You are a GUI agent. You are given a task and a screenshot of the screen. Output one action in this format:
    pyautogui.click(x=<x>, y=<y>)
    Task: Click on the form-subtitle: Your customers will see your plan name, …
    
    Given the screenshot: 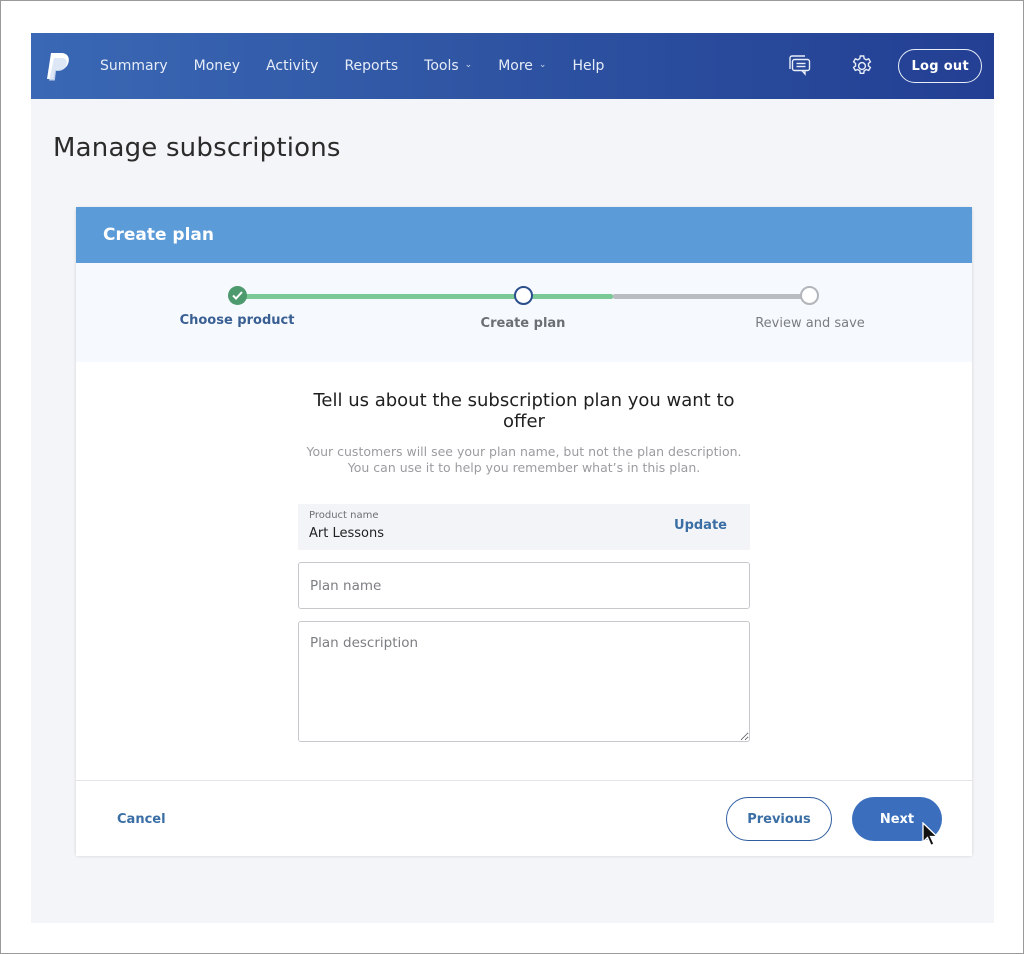 What is the action you would take?
    pyautogui.click(x=524, y=459)
    